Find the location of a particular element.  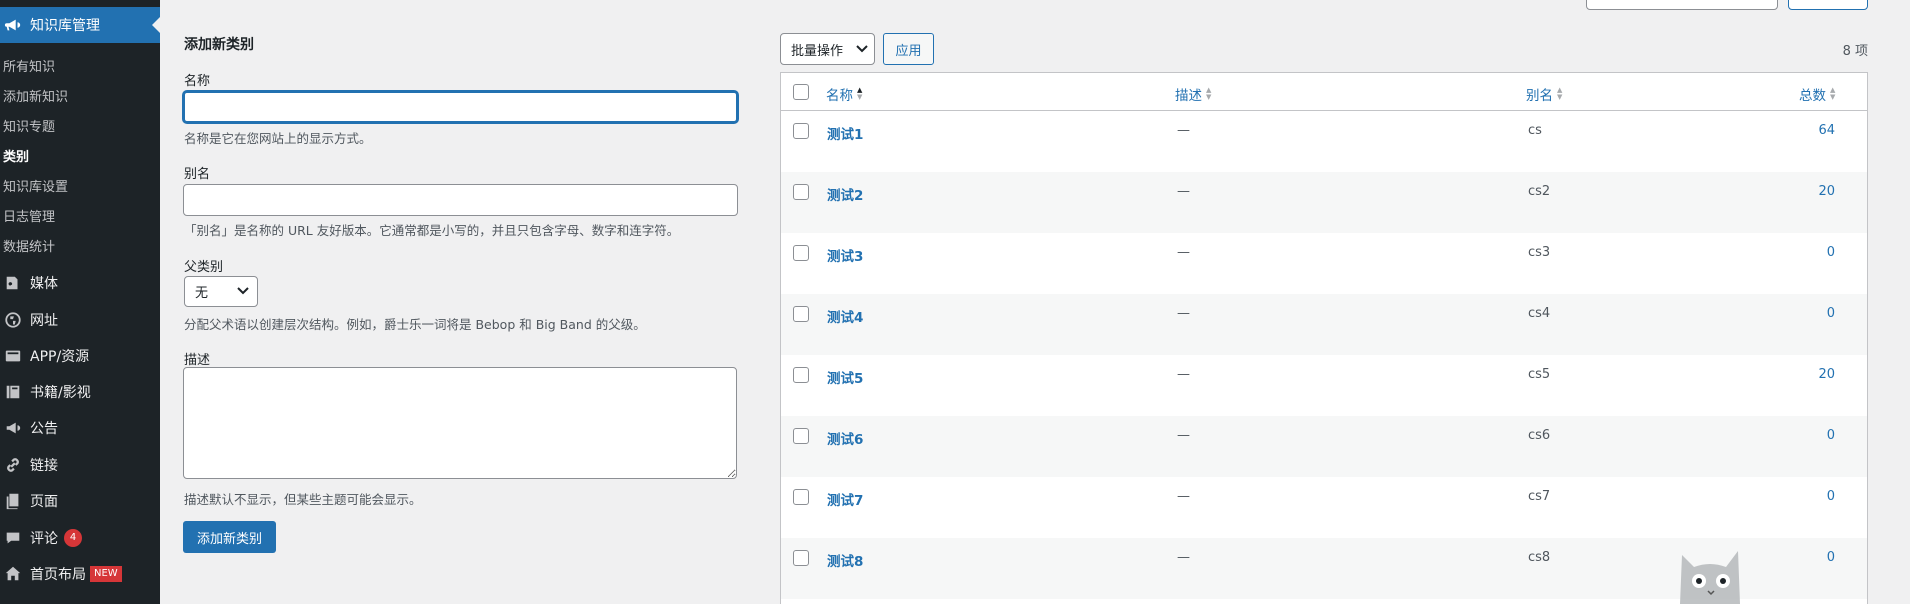

row-count-link: 64 is located at coordinates (1826, 130).